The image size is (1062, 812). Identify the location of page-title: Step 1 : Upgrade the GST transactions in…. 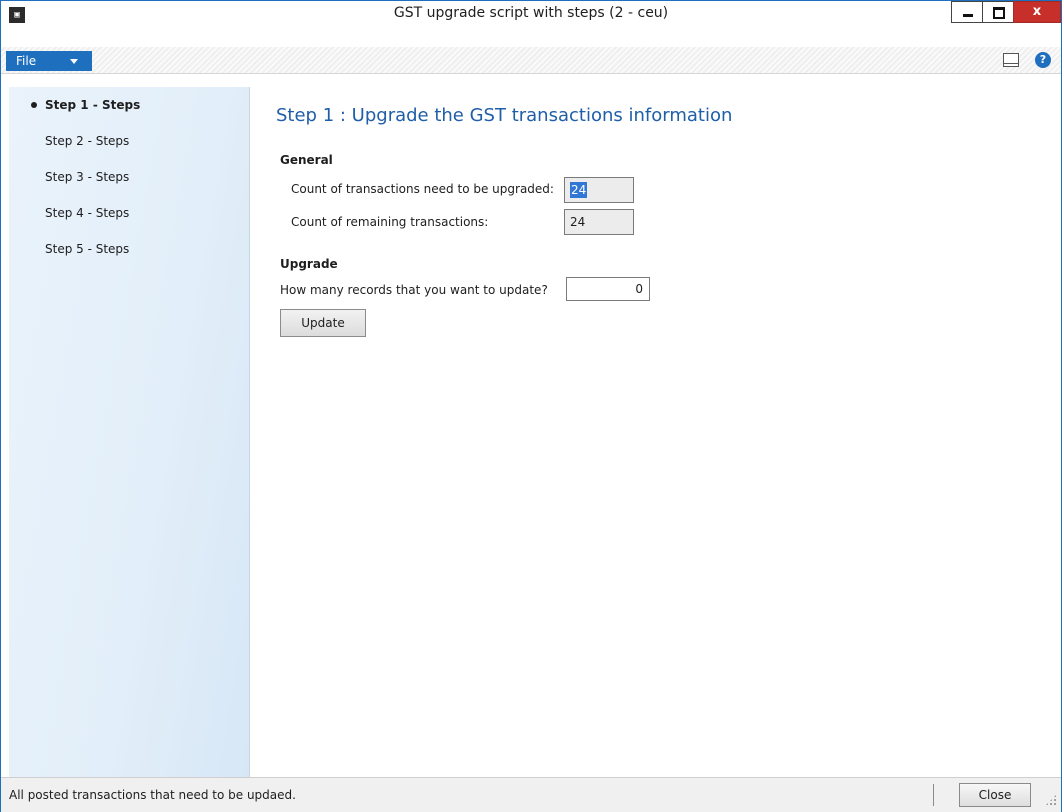
(504, 115).